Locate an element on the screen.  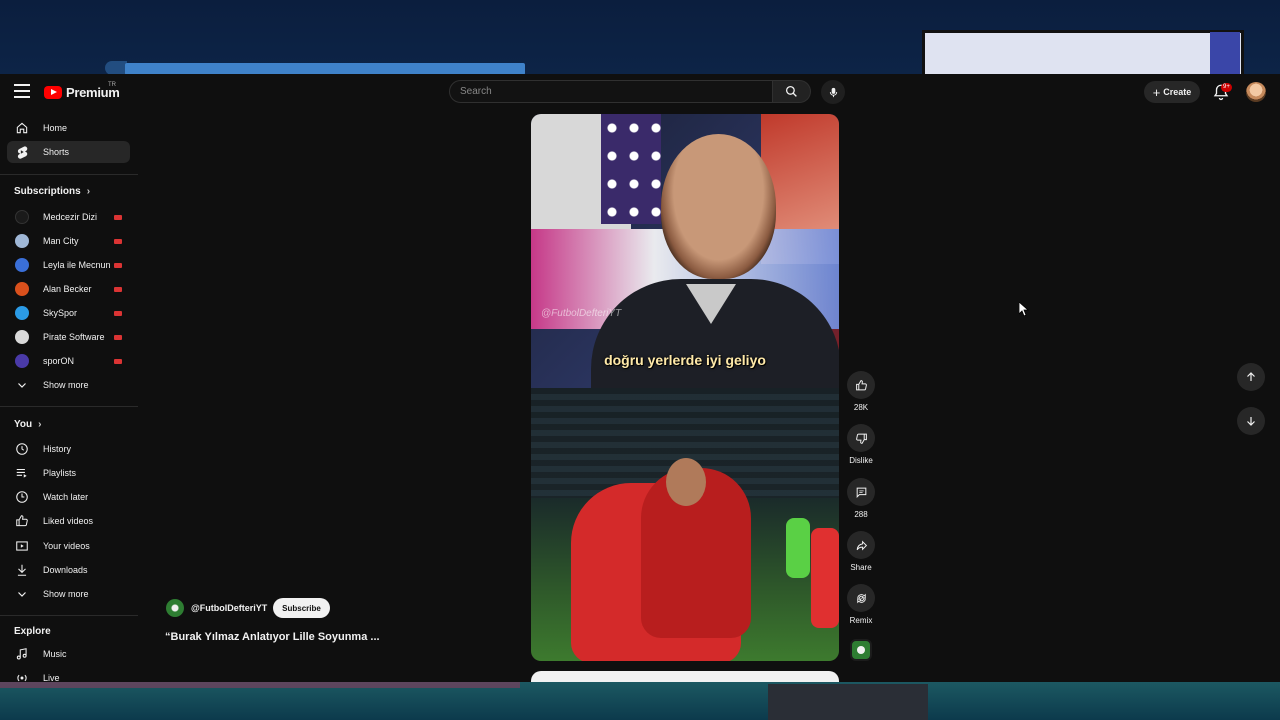
share-button is located at coordinates (861, 545).